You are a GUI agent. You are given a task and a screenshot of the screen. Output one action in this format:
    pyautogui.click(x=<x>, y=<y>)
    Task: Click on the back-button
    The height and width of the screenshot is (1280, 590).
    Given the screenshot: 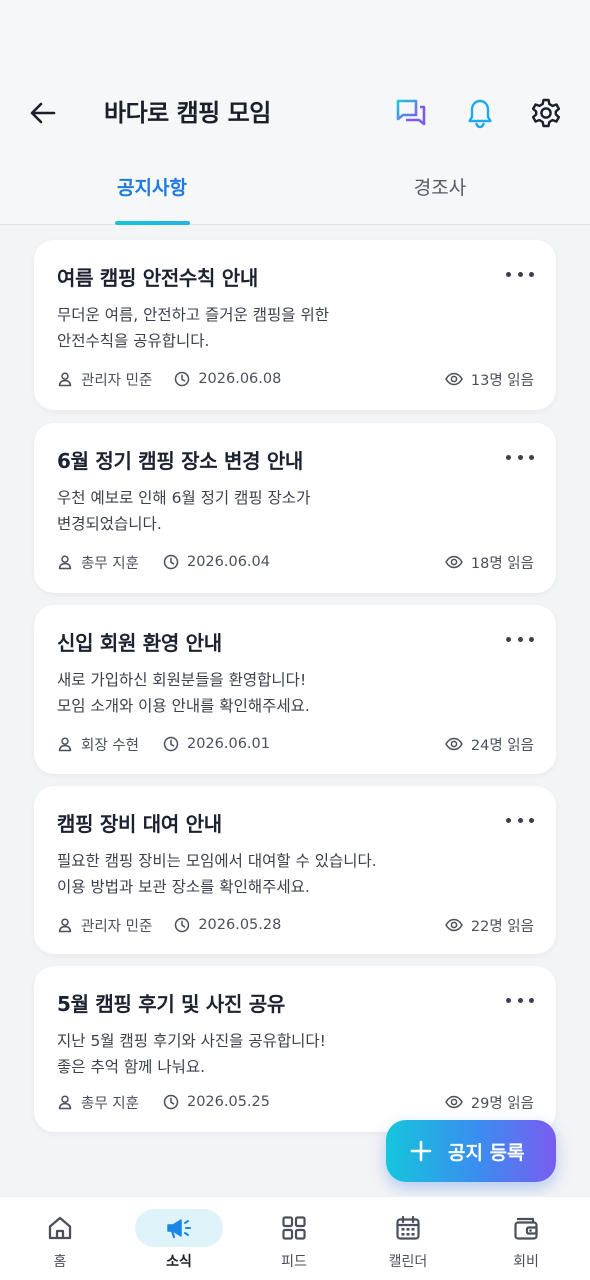 What is the action you would take?
    pyautogui.click(x=43, y=113)
    